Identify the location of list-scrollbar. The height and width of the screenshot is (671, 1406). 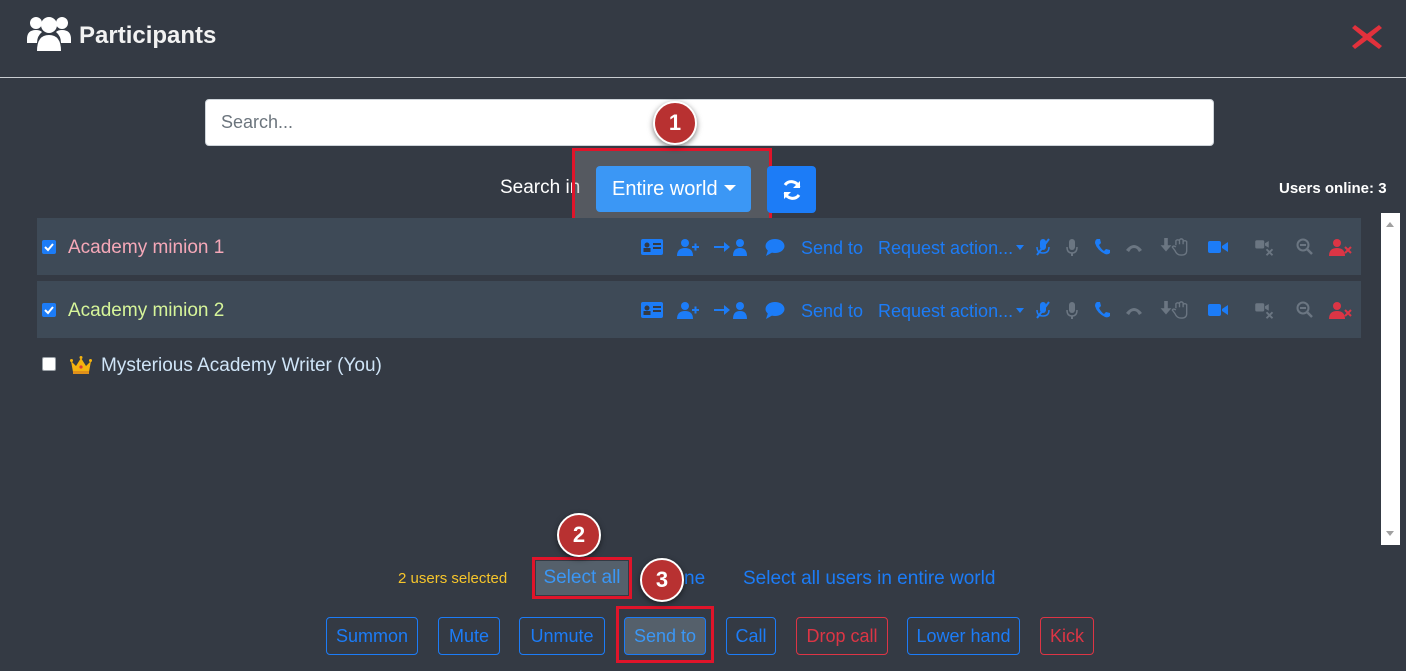
(1390, 379).